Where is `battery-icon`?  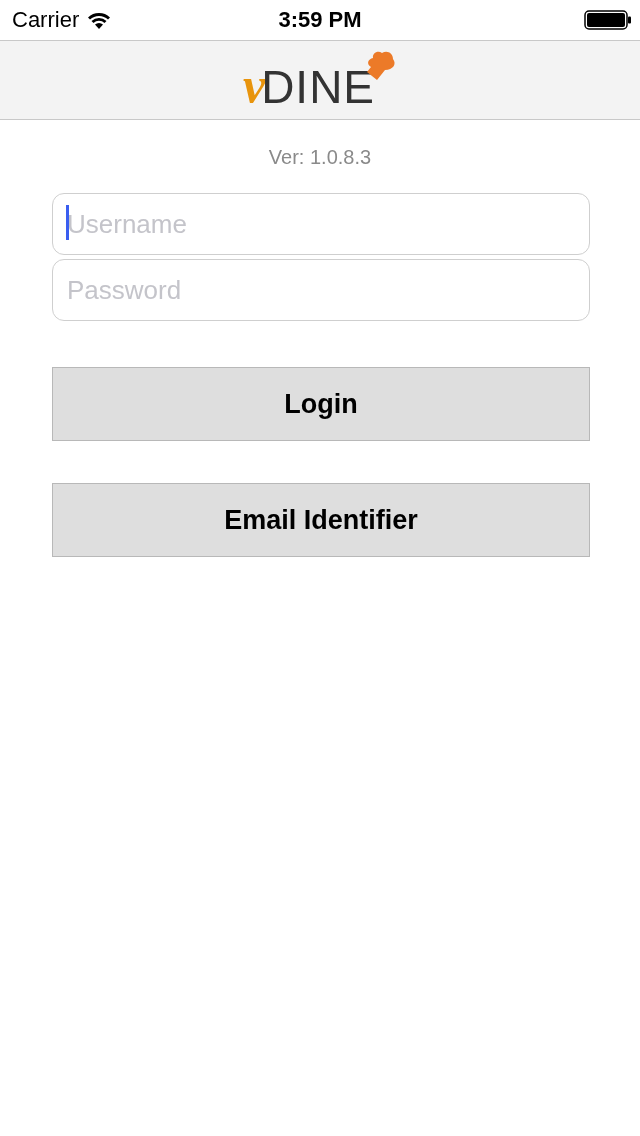 battery-icon is located at coordinates (608, 20).